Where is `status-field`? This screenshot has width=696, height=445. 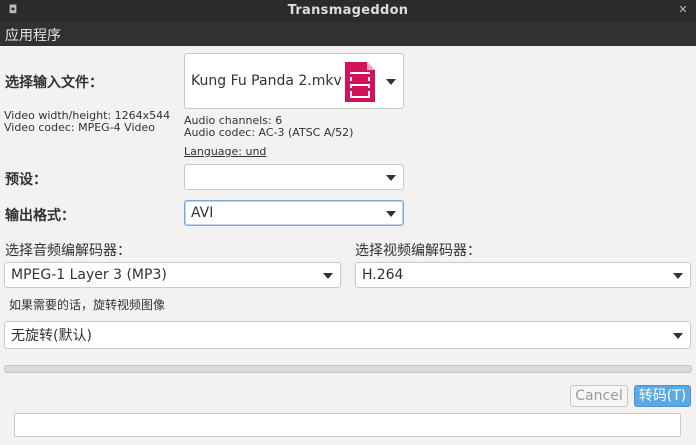 status-field is located at coordinates (347, 425).